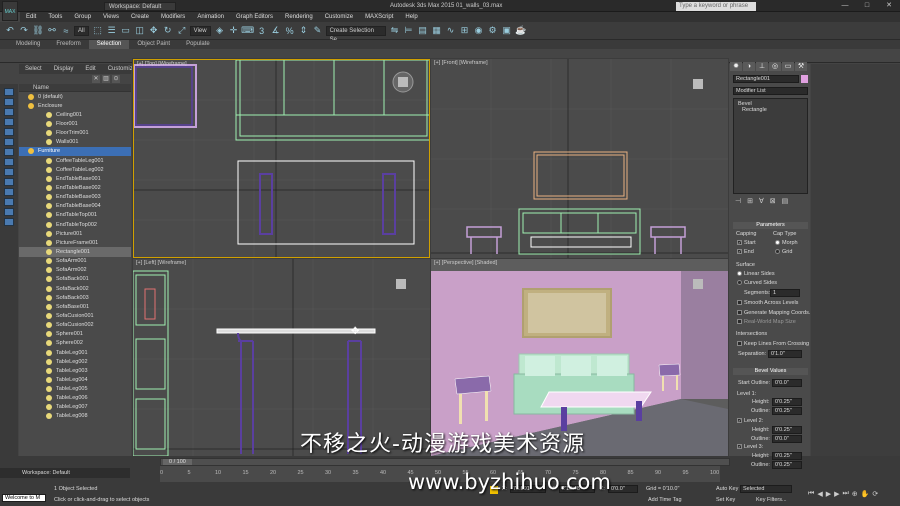 The width and height of the screenshot is (900, 506). I want to click on ribbon-tab-modeling: Modeling, so click(28, 44).